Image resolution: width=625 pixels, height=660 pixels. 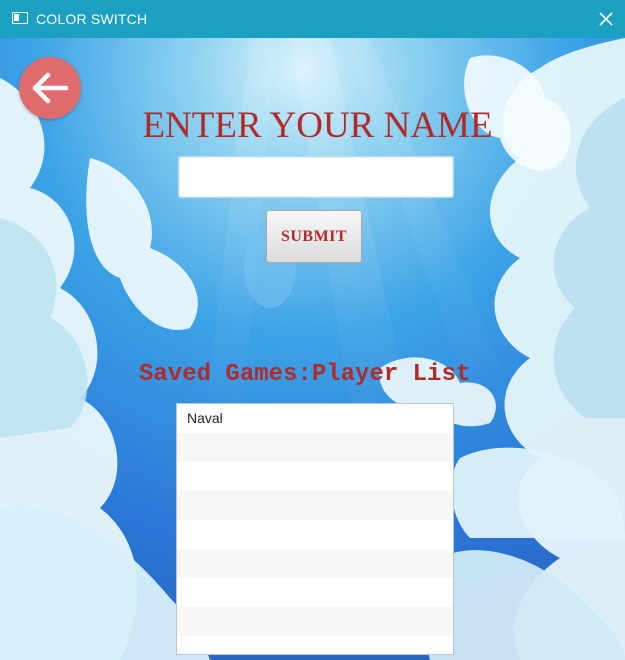 I want to click on submit-button-label: SUBMIT, so click(x=314, y=236).